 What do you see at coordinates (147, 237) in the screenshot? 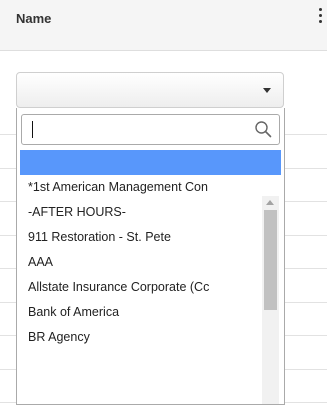
I see `list-item: 911 Restoration - St. Pete` at bounding box center [147, 237].